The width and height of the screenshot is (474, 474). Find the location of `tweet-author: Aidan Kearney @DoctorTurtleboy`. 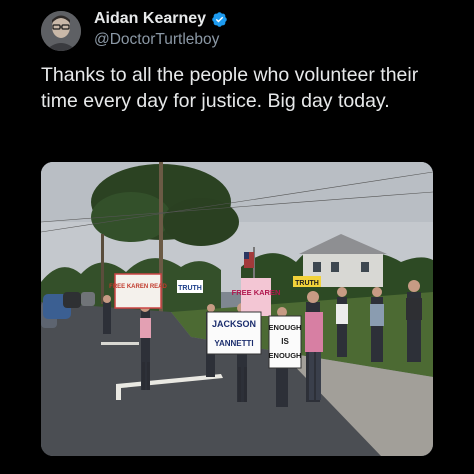

tweet-author: Aidan Kearney @DoctorTurtleboy is located at coordinates (161, 28).